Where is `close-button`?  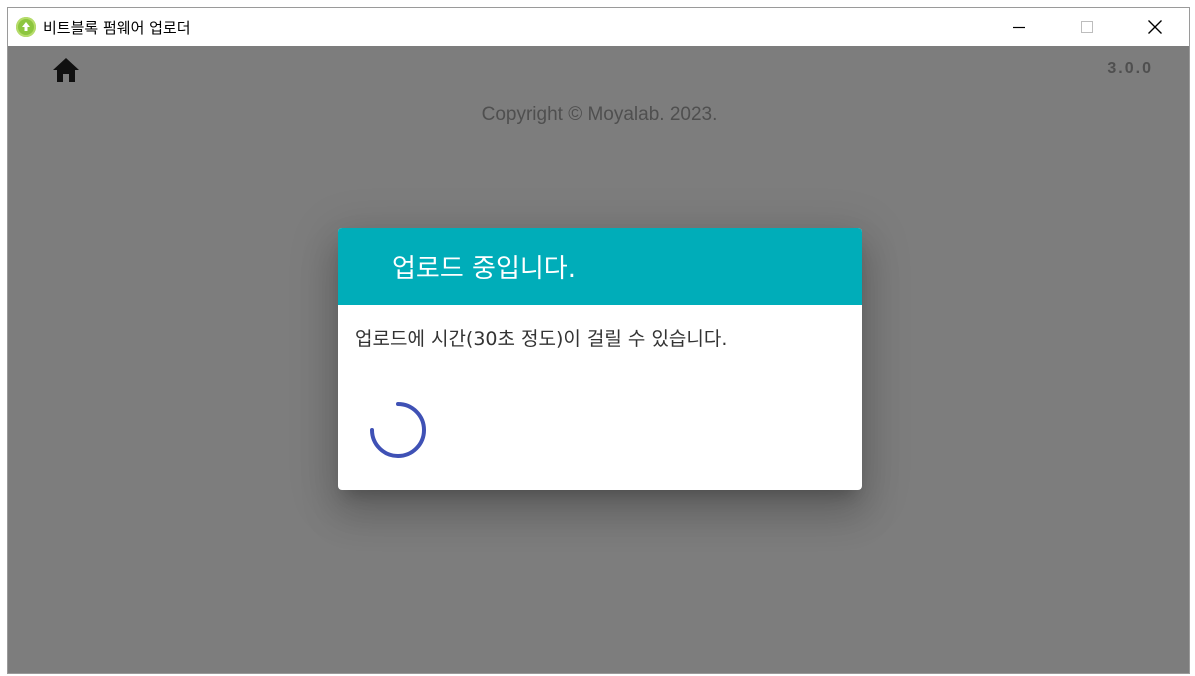 close-button is located at coordinates (1155, 27).